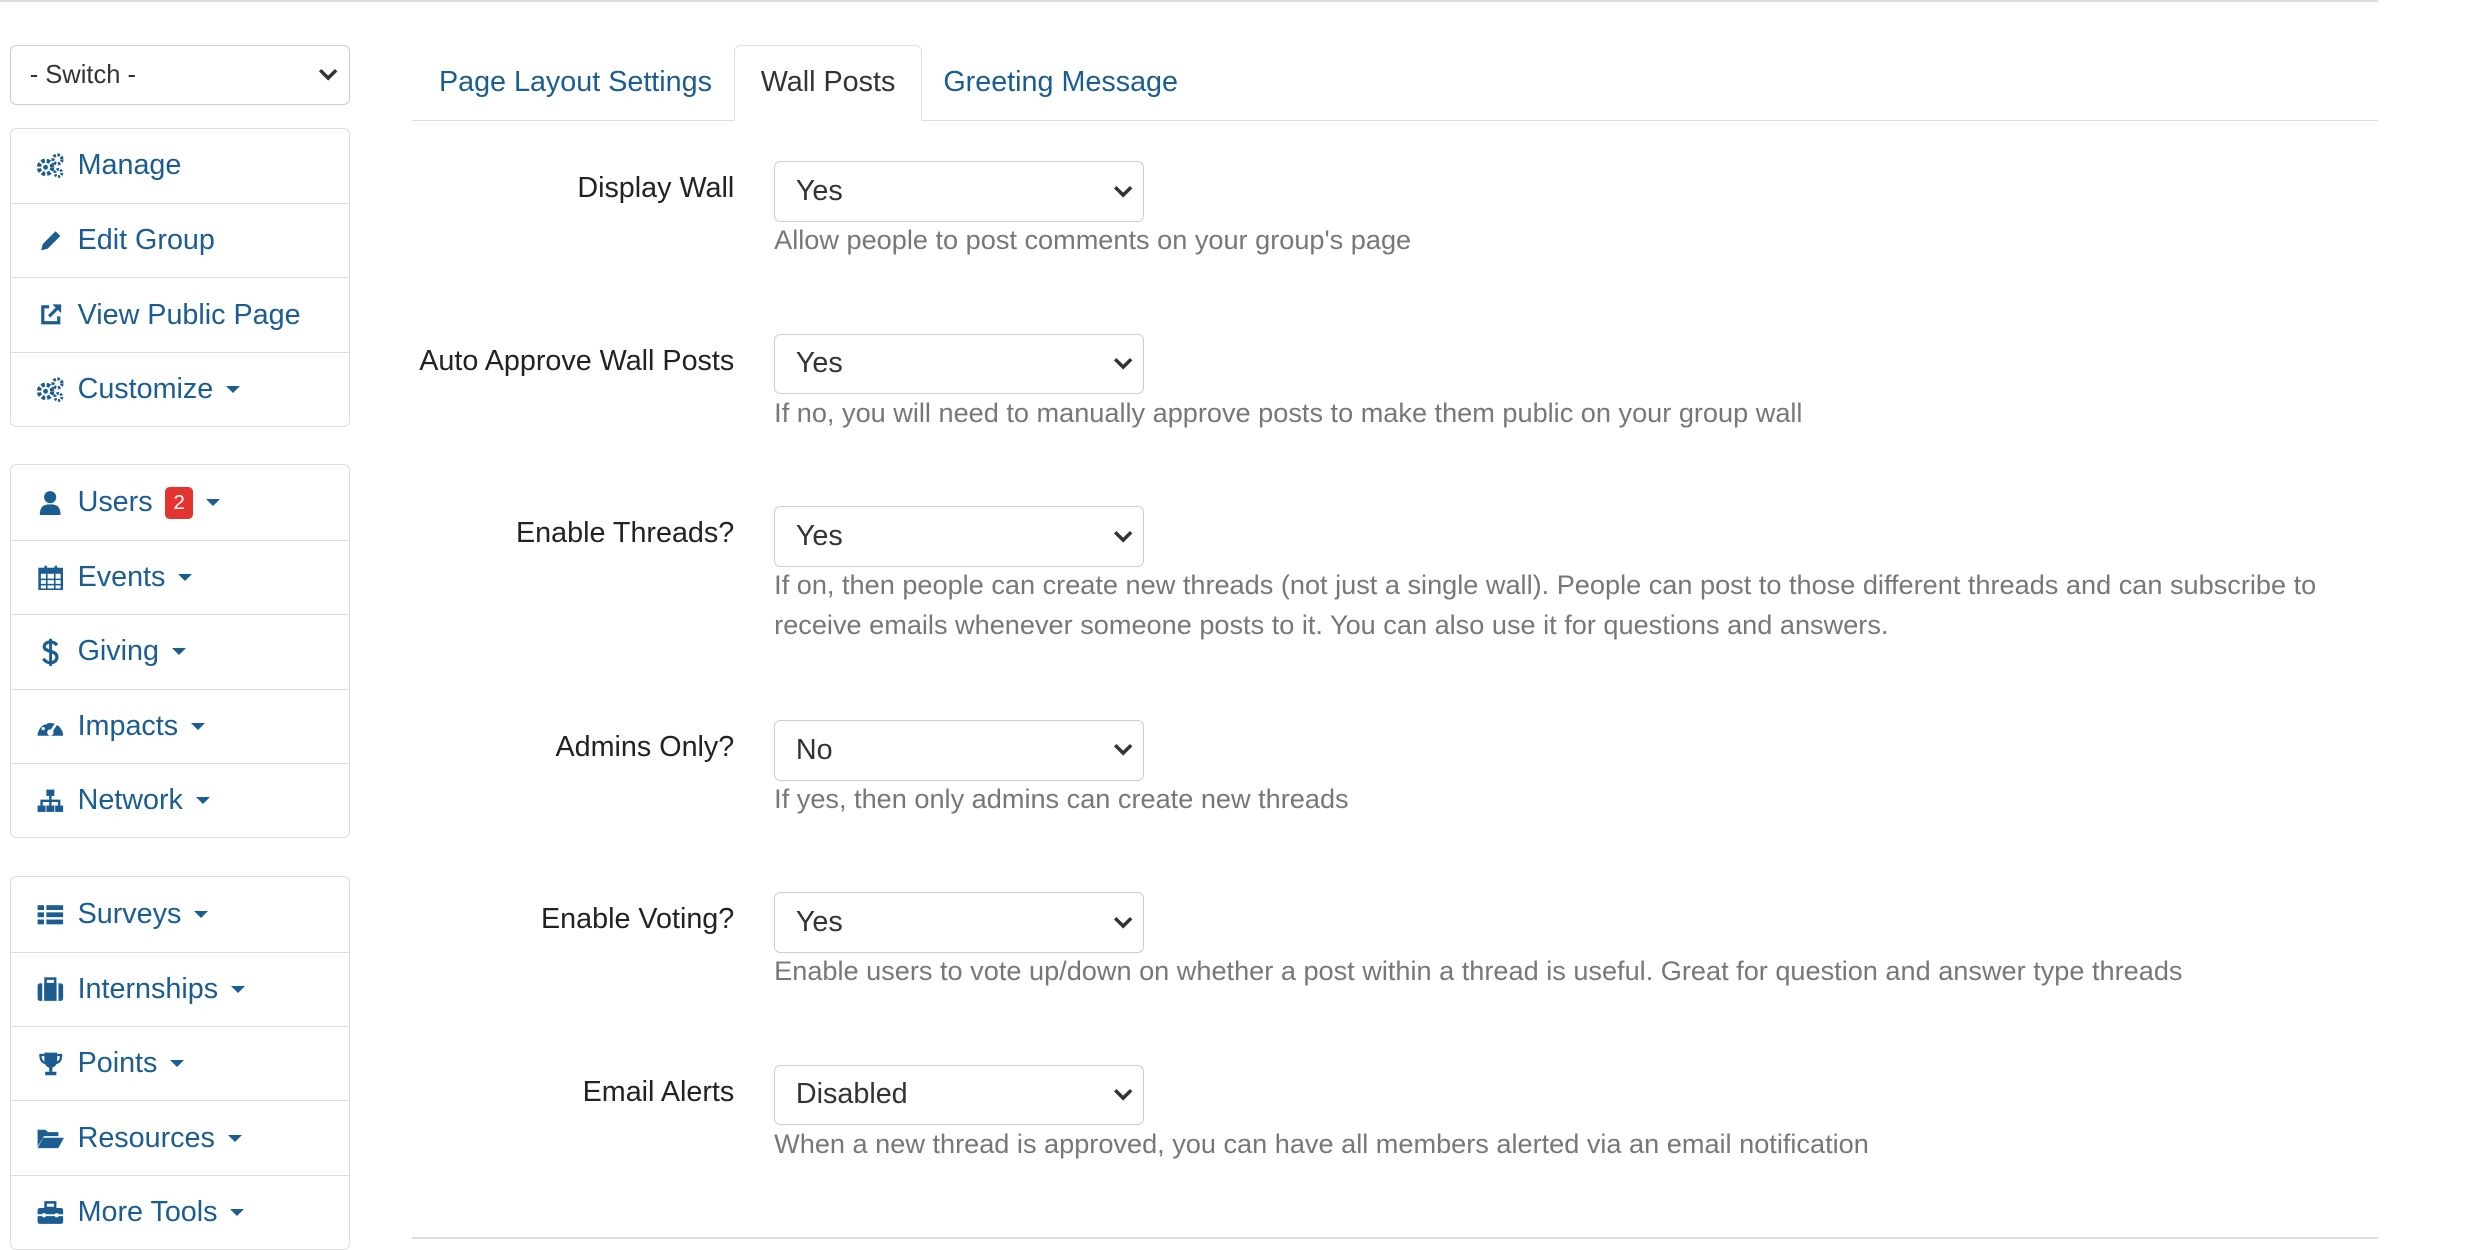 Image resolution: width=2492 pixels, height=1250 pixels. I want to click on sidebar-item-label: Events, so click(121, 577).